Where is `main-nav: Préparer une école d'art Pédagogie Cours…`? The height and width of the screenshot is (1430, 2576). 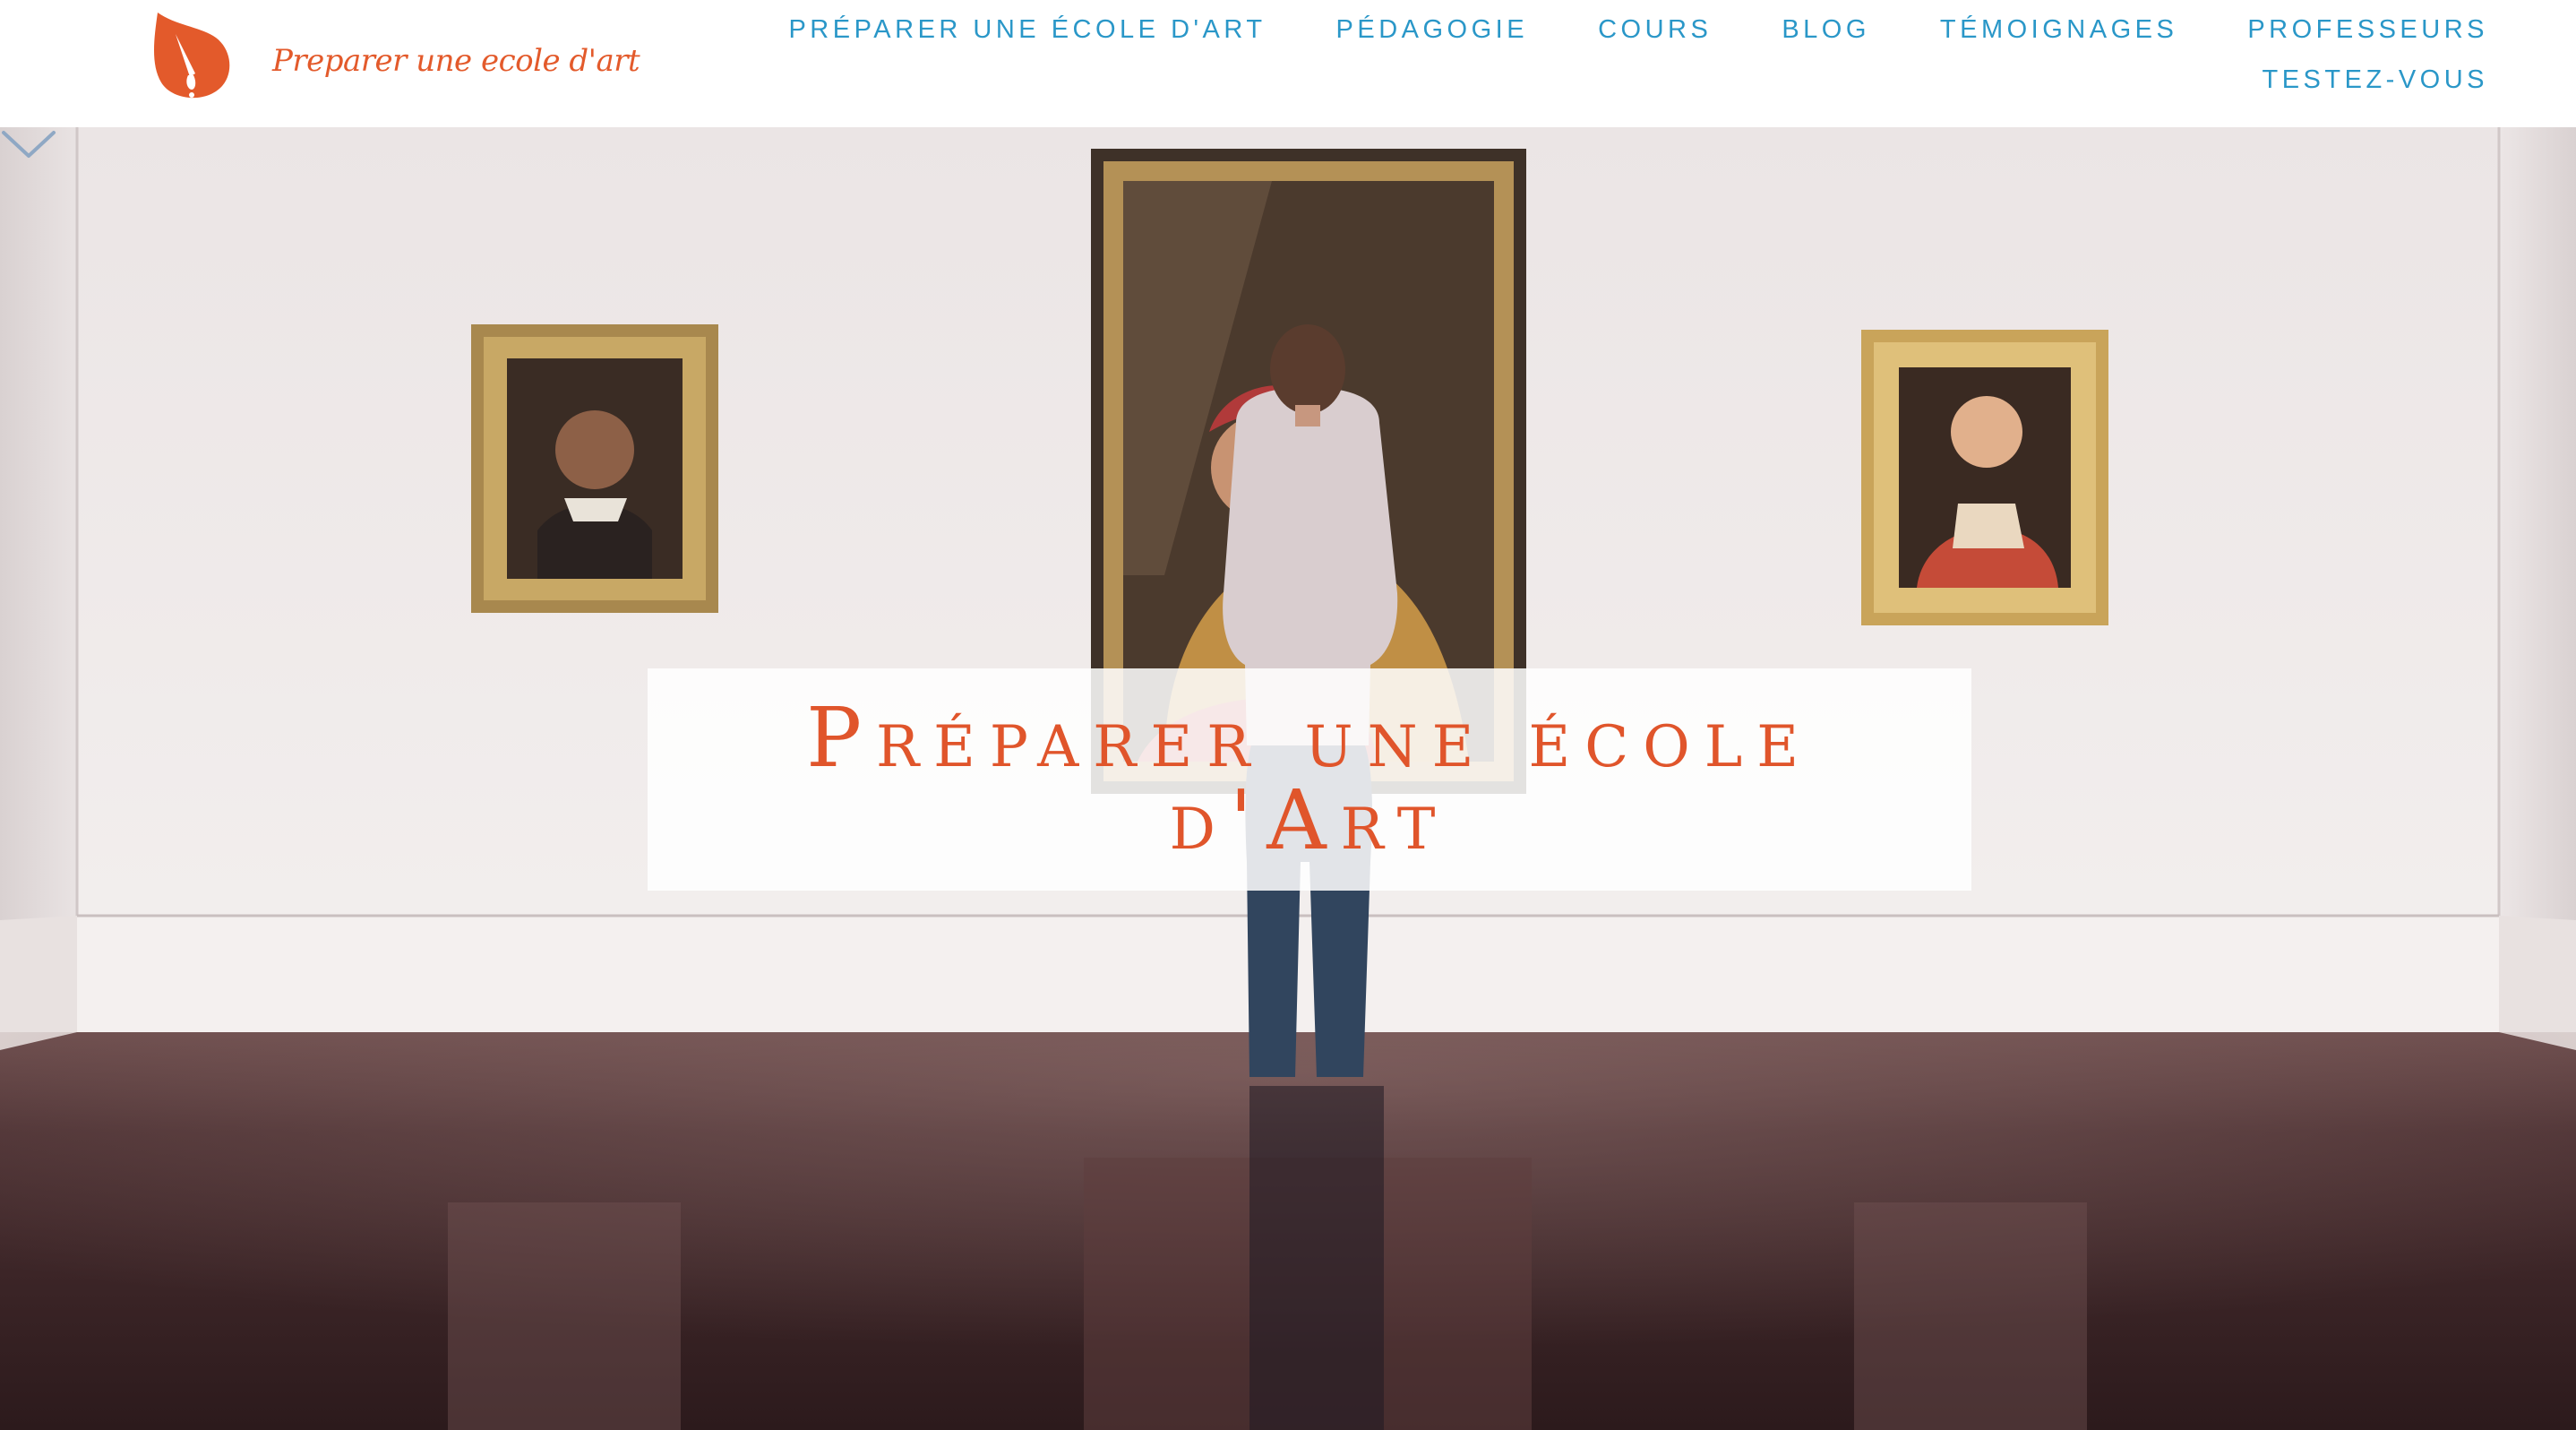 main-nav: Préparer une école d'art Pédagogie Cours… is located at coordinates (1592, 55).